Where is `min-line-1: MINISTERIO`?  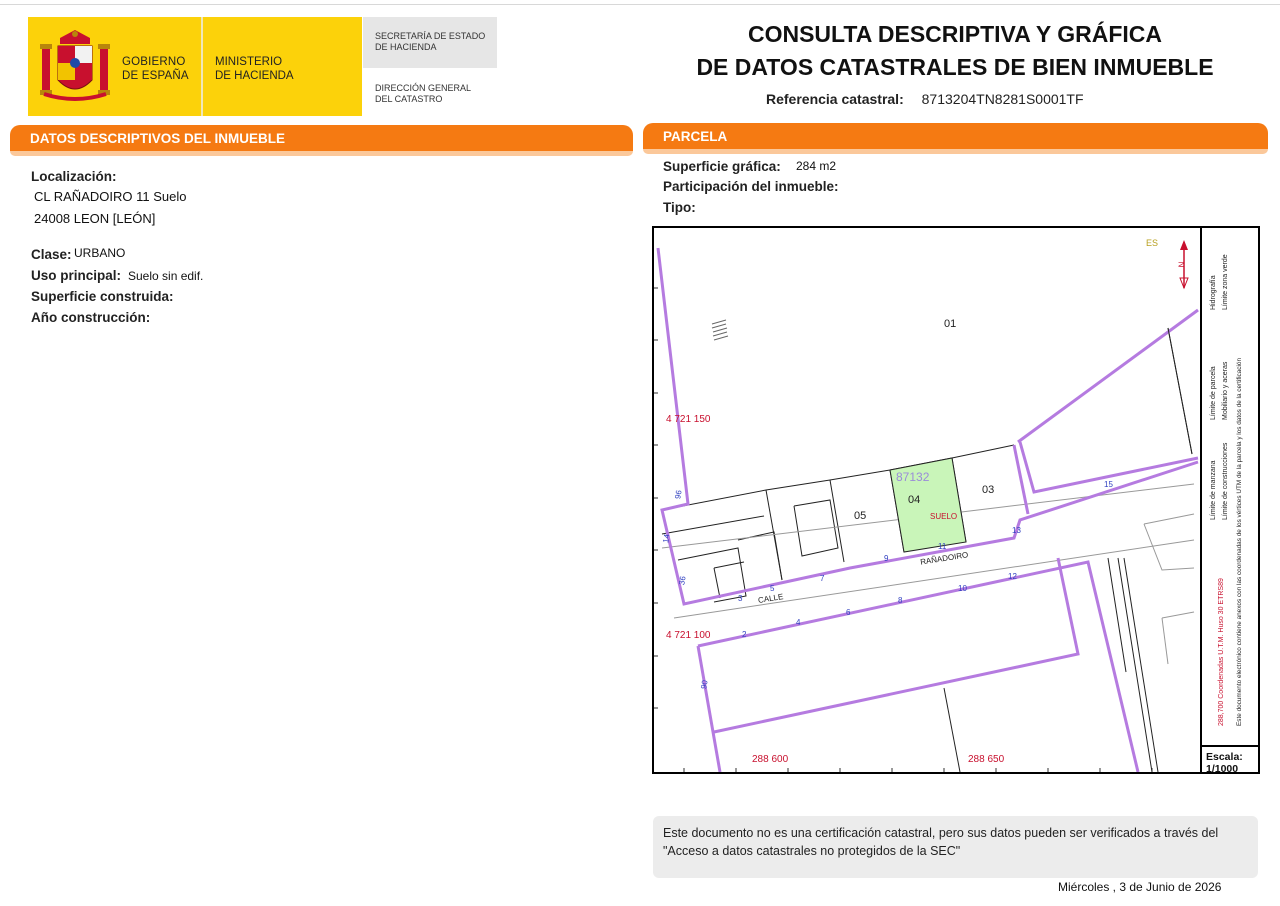 min-line-1: MINISTERIO is located at coordinates (249, 62).